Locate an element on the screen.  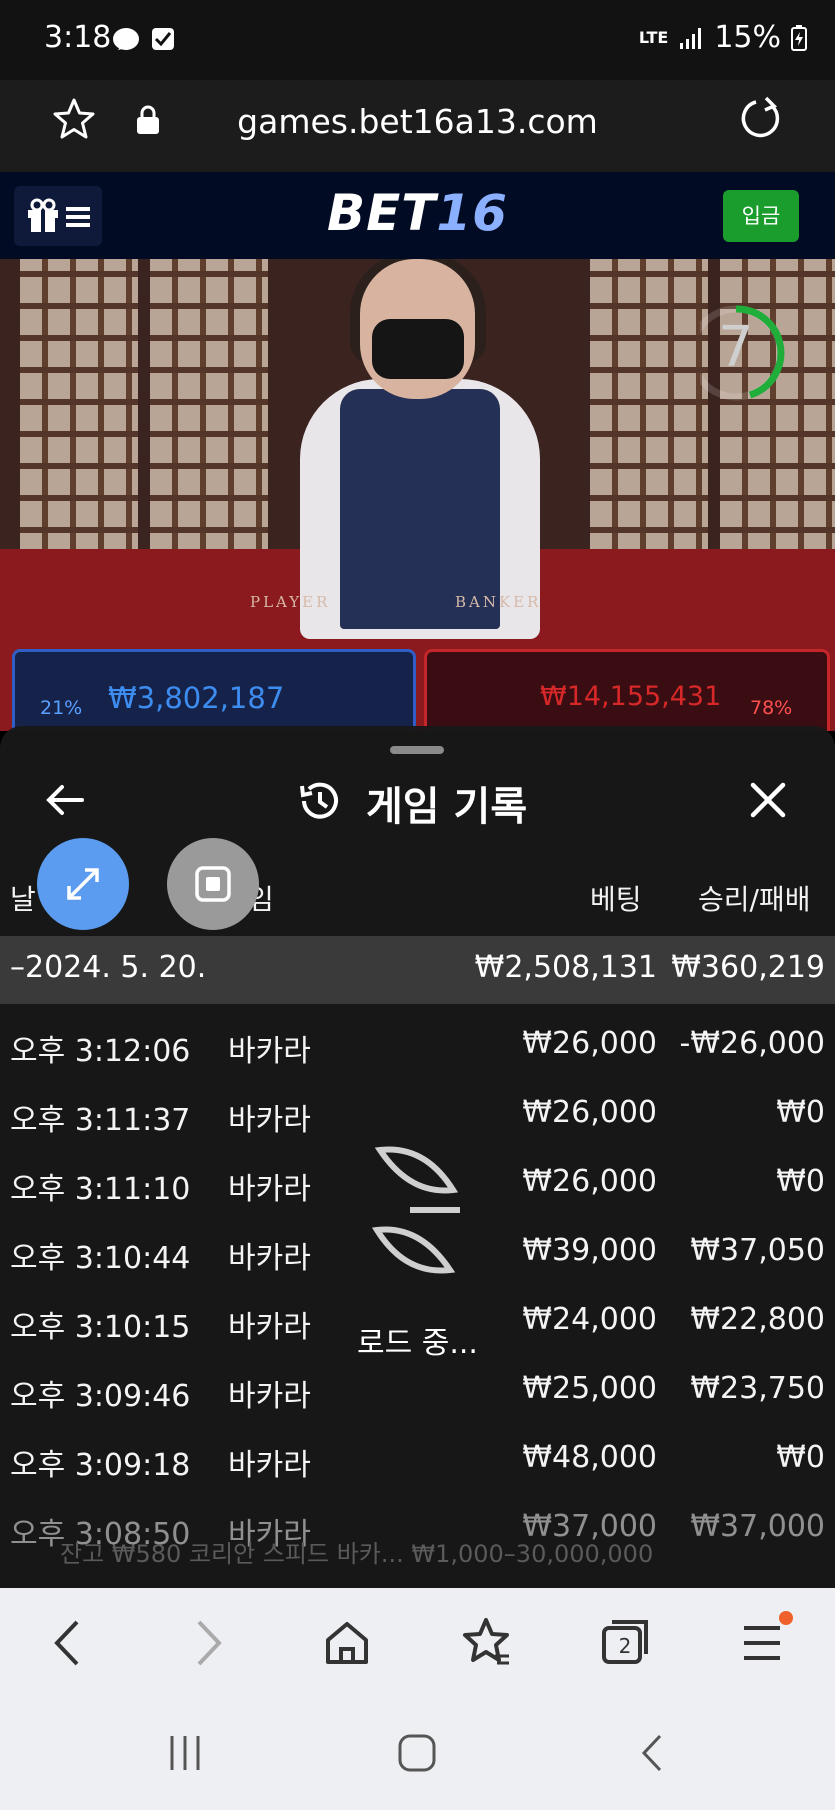
row-time: 오후 3:11:10 is located at coordinates (100, 1189).